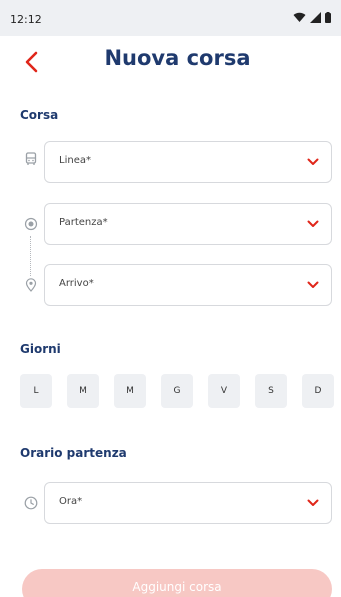 The image size is (341, 597). What do you see at coordinates (177, 583) in the screenshot?
I see `add-ride-button: Aggiungi corsa` at bounding box center [177, 583].